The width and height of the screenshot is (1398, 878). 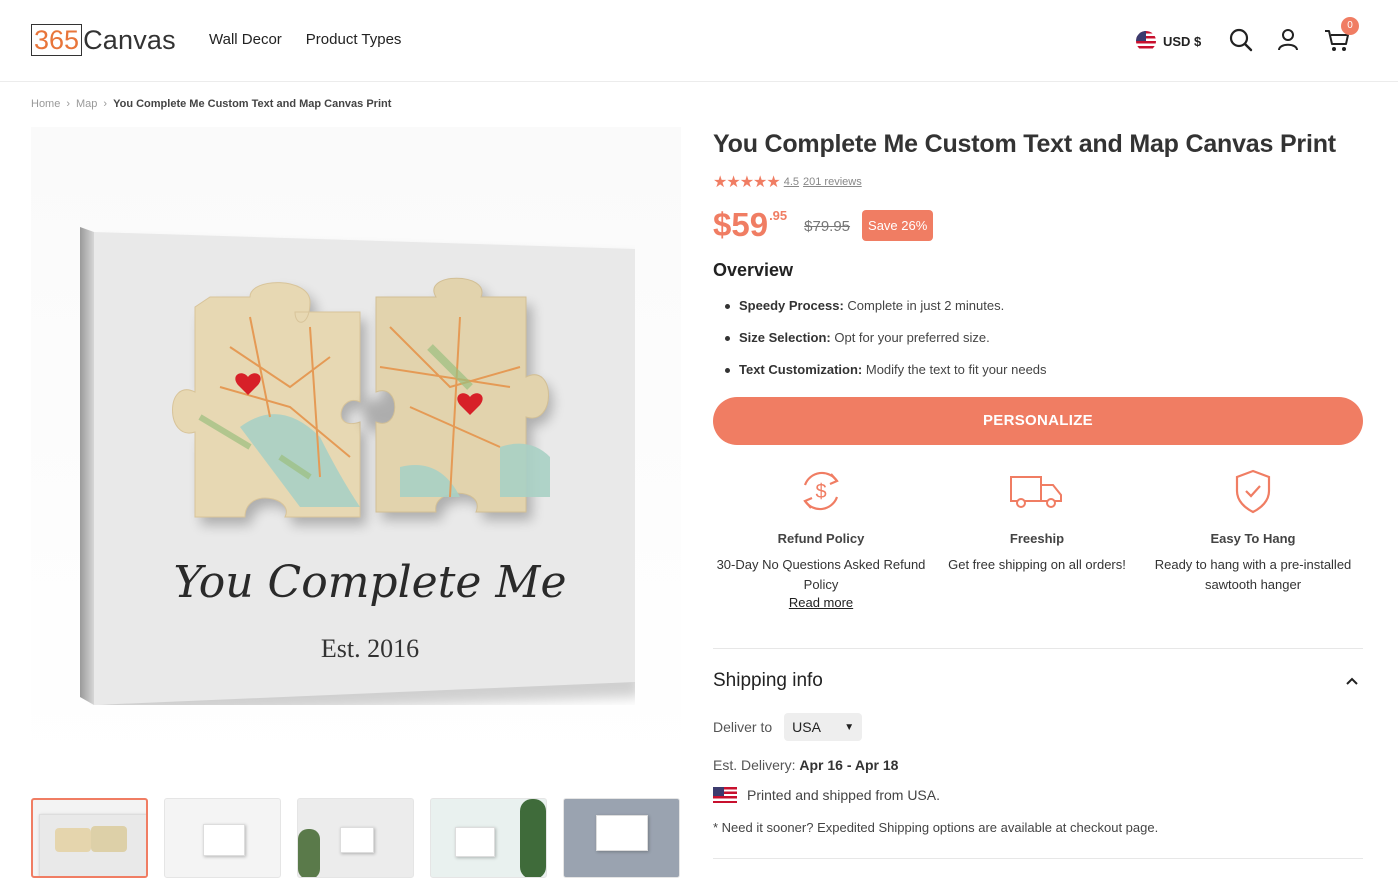 What do you see at coordinates (1241, 40) in the screenshot?
I see `search-icon` at bounding box center [1241, 40].